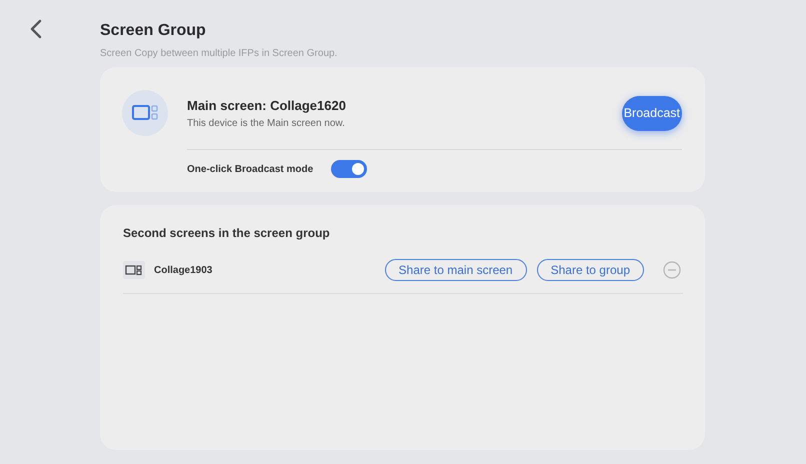  Describe the element at coordinates (652, 113) in the screenshot. I see `broadcast-button: Broadcast` at that location.